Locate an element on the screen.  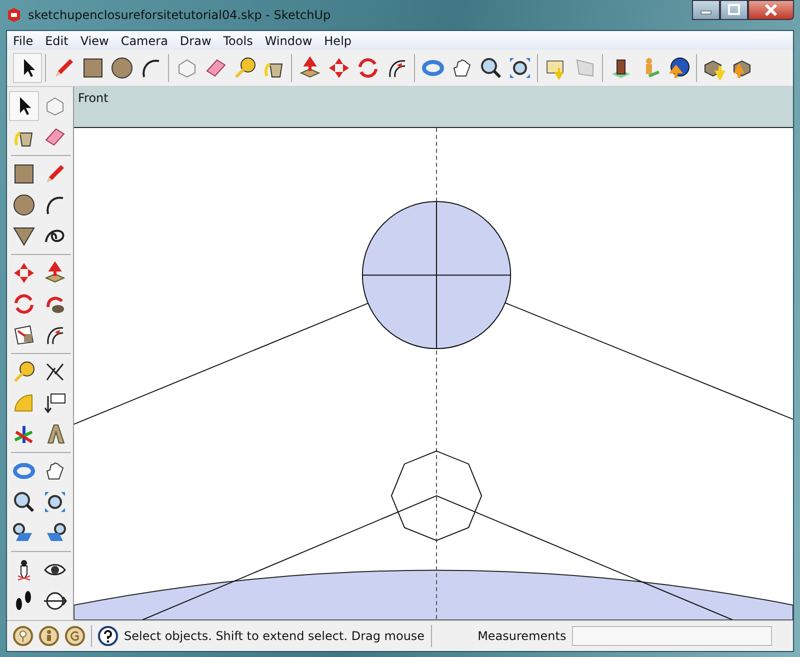
help-icon is located at coordinates (108, 636).